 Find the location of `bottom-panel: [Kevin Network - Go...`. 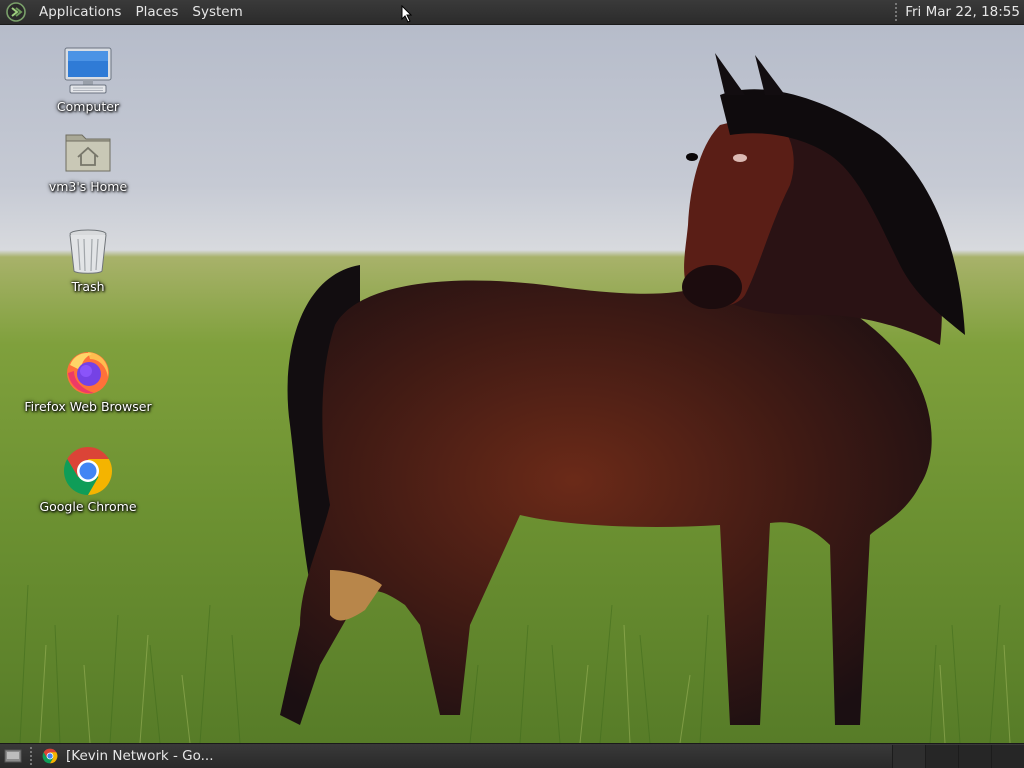

bottom-panel: [Kevin Network - Go... is located at coordinates (512, 755).